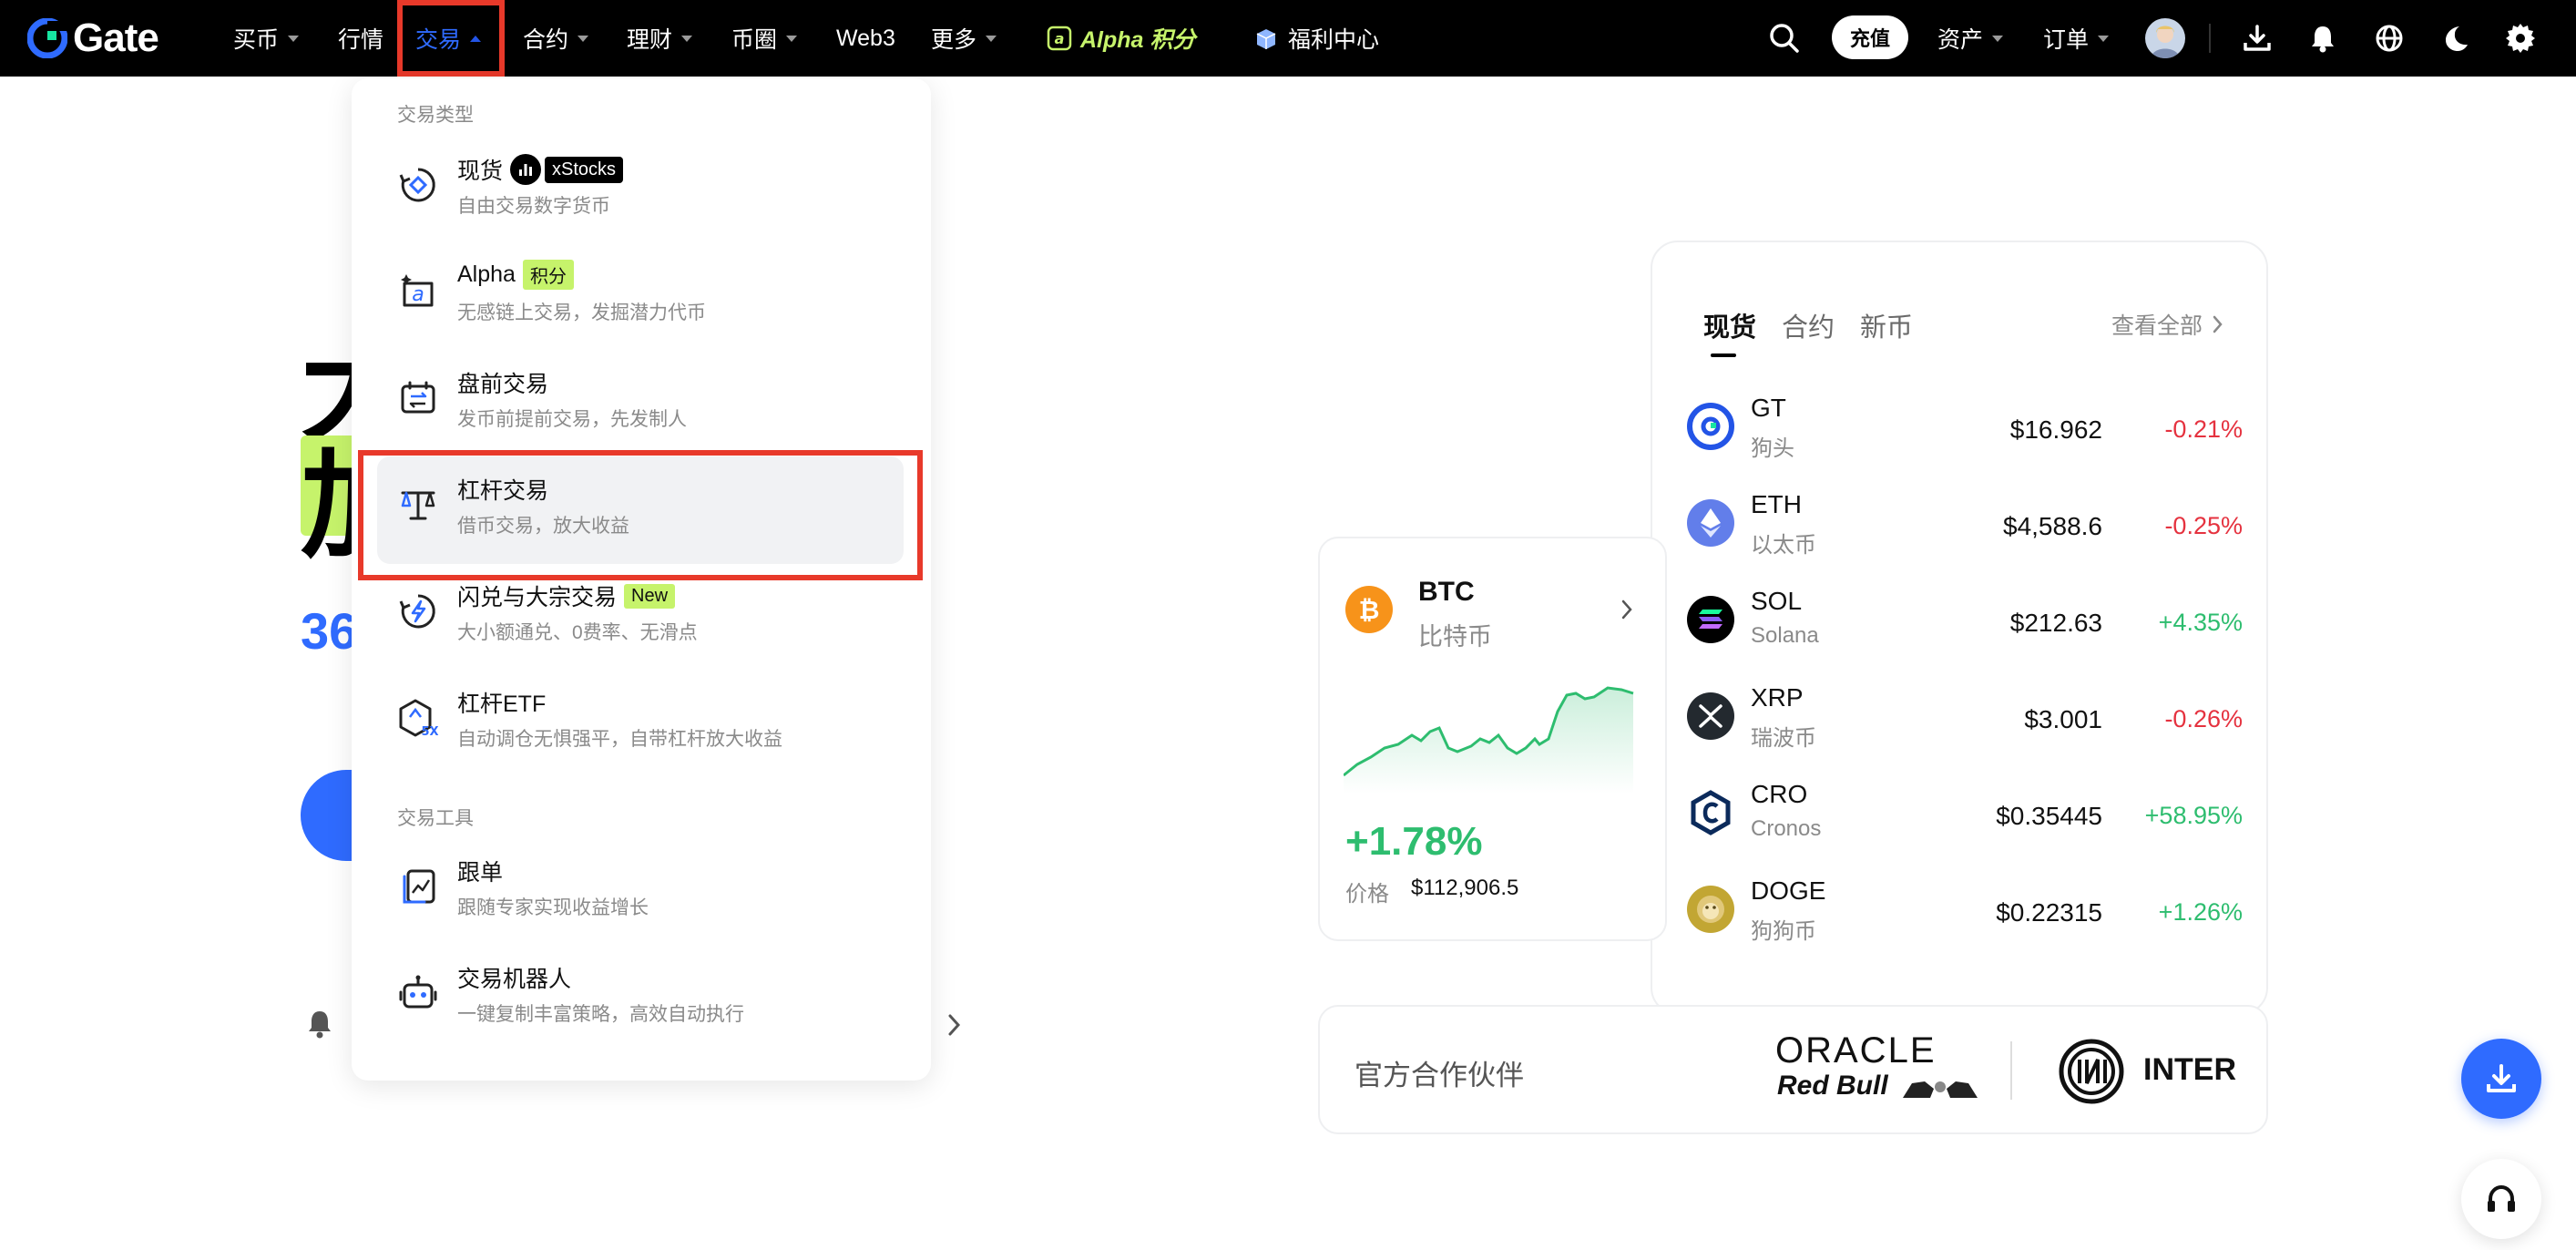 This screenshot has height=1250, width=2576. I want to click on gt-icon, so click(1711, 426).